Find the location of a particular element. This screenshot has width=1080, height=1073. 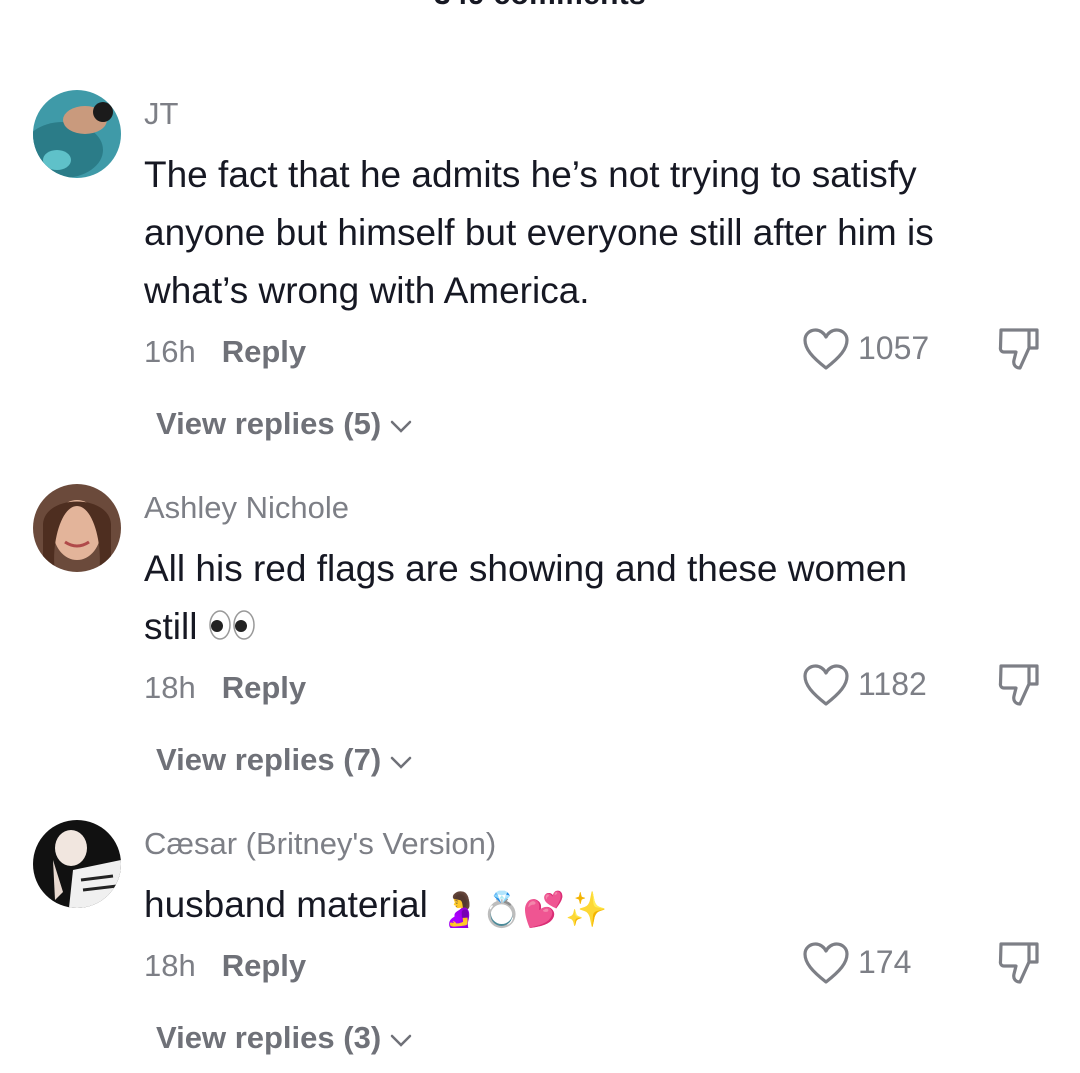

close-icon is located at coordinates (1019, 7).